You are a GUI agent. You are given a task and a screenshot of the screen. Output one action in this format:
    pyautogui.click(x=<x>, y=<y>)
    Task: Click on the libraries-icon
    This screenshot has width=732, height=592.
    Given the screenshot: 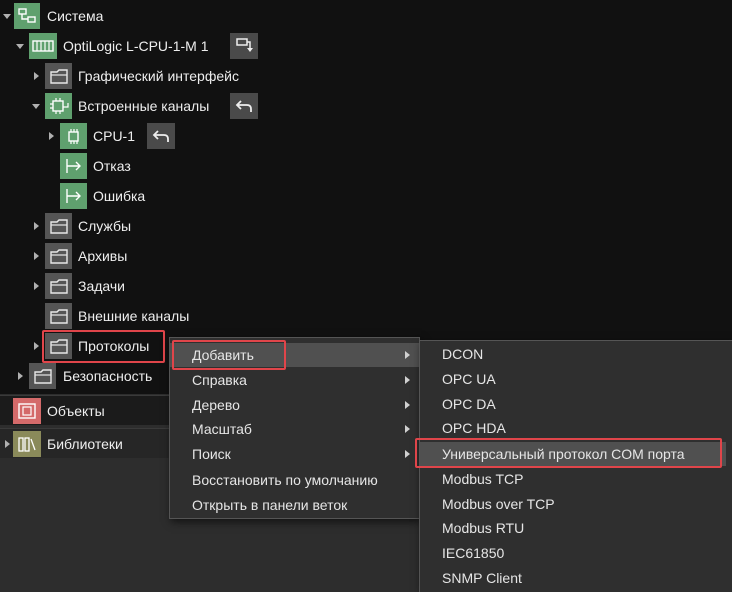 What is the action you would take?
    pyautogui.click(x=27, y=444)
    